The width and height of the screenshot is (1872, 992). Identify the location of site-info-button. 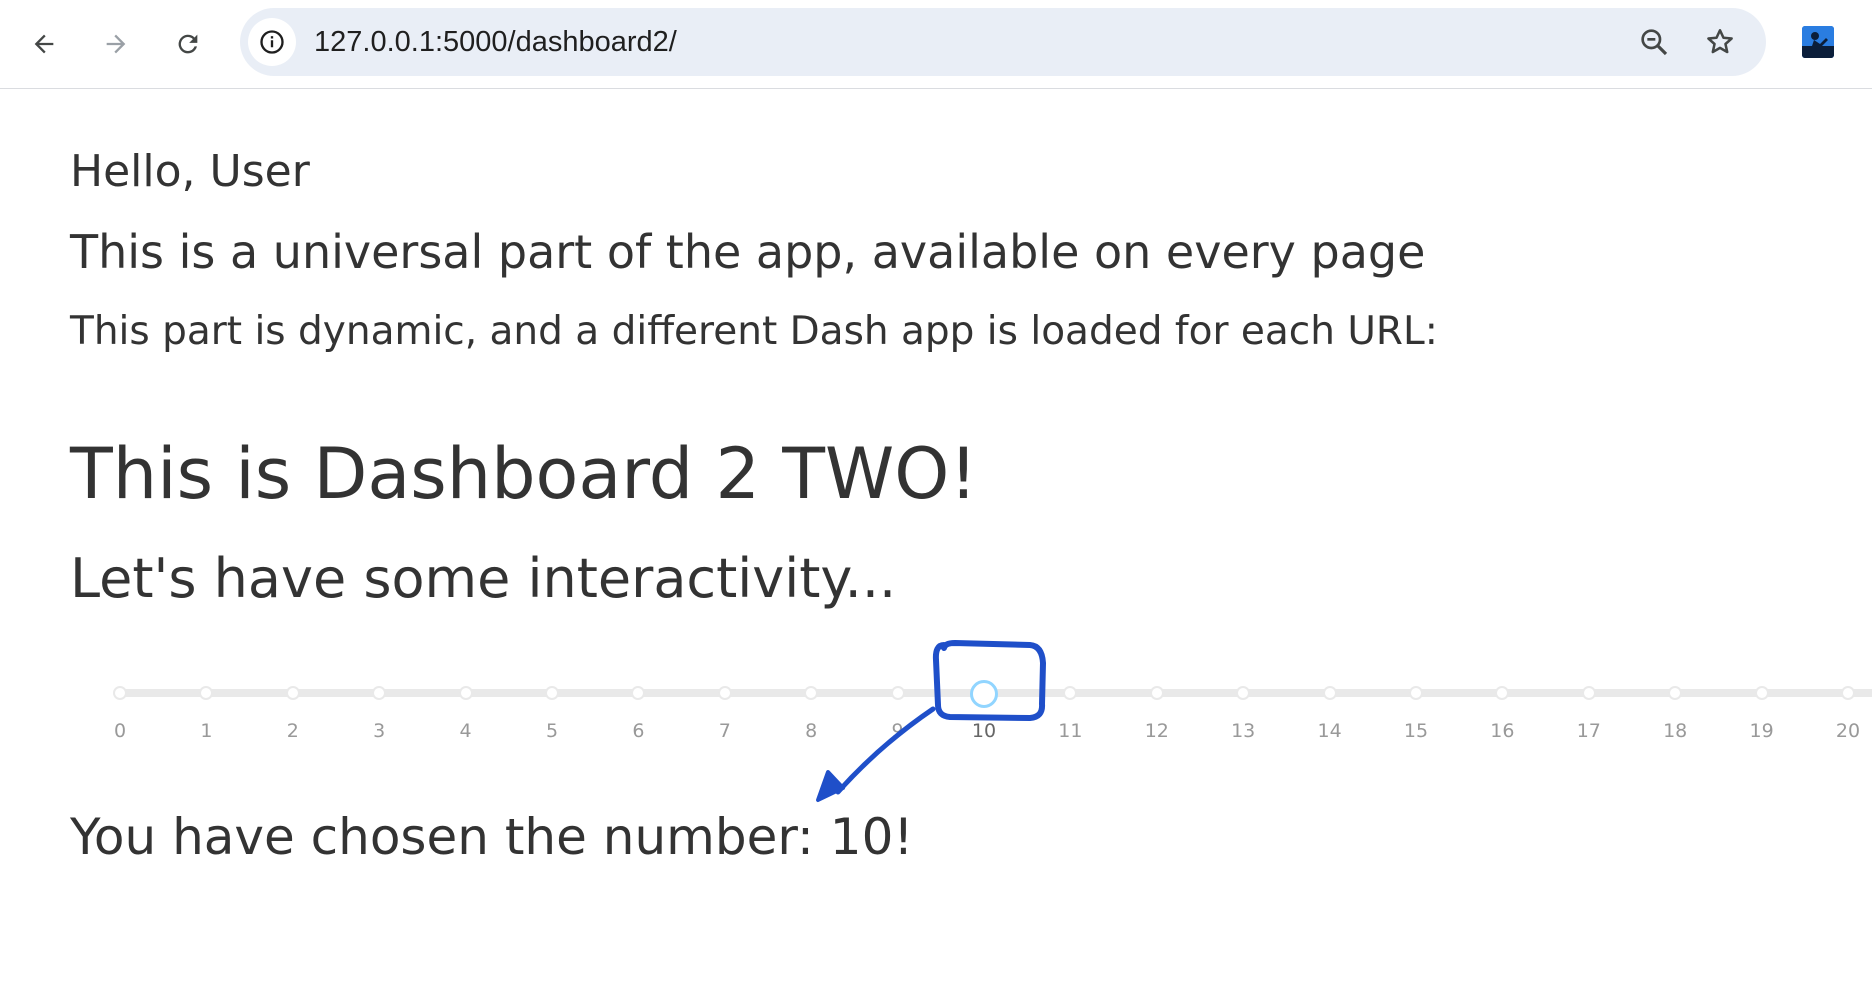
(272, 42).